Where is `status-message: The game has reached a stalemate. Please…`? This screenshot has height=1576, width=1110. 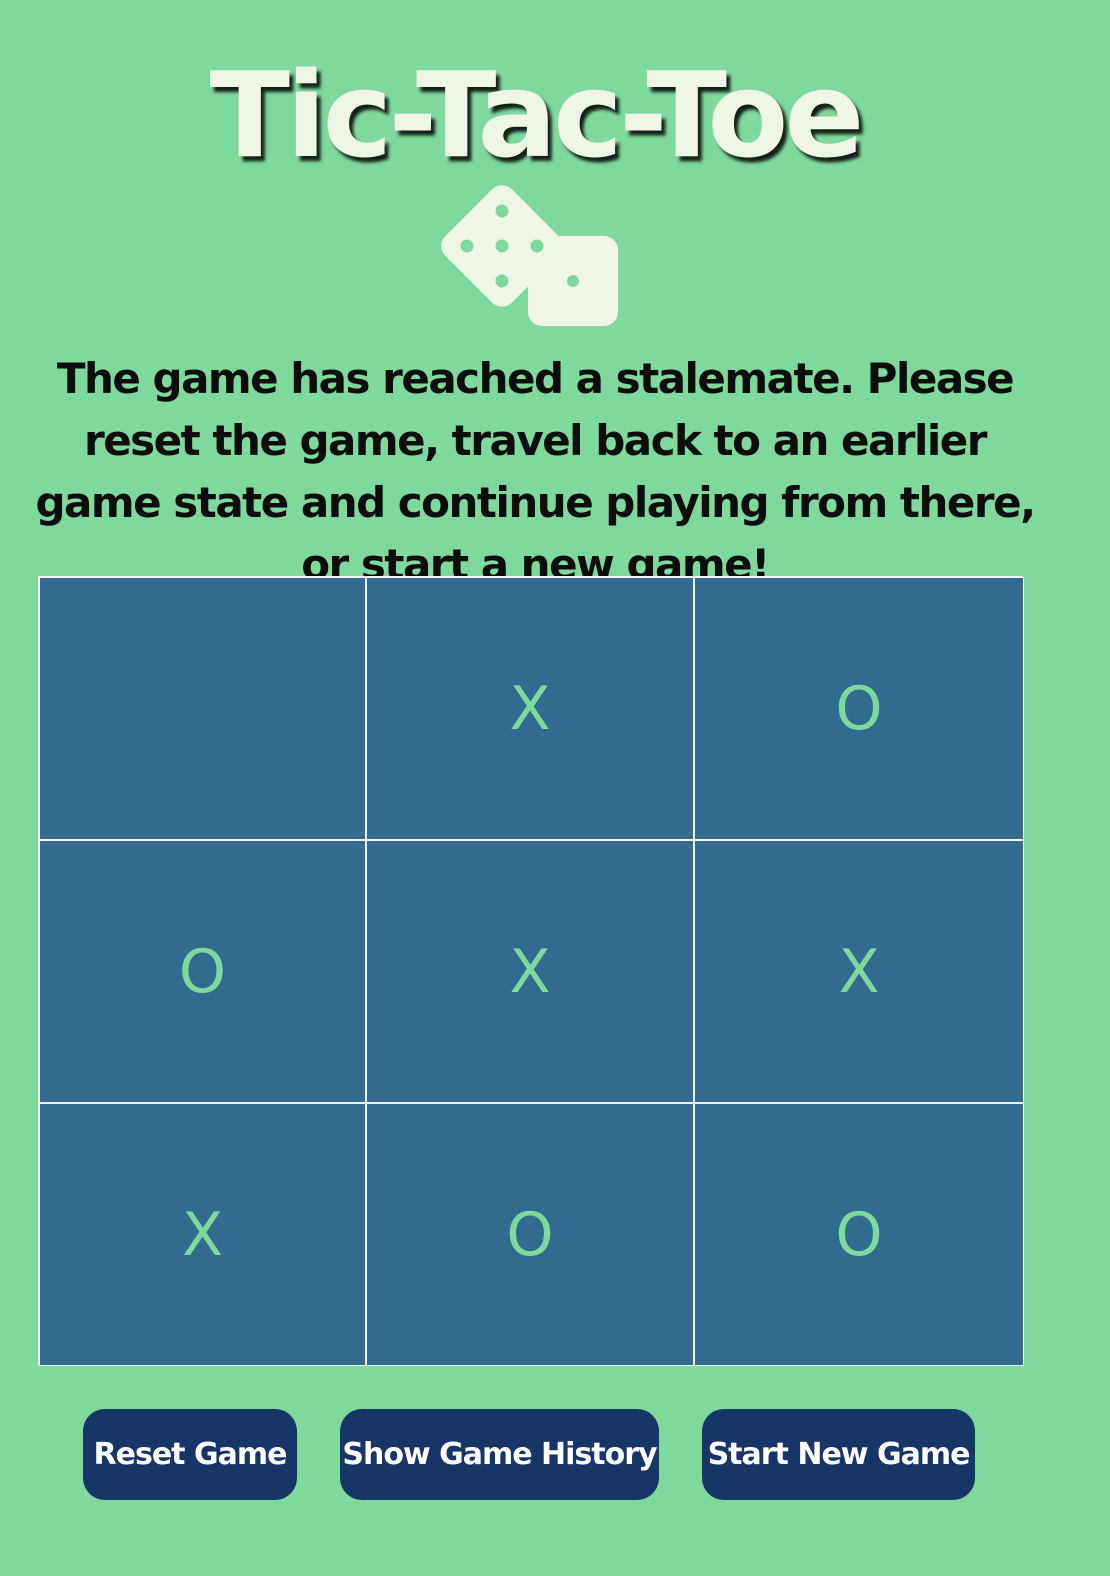 status-message: The game has reached a stalemate. Please… is located at coordinates (535, 471).